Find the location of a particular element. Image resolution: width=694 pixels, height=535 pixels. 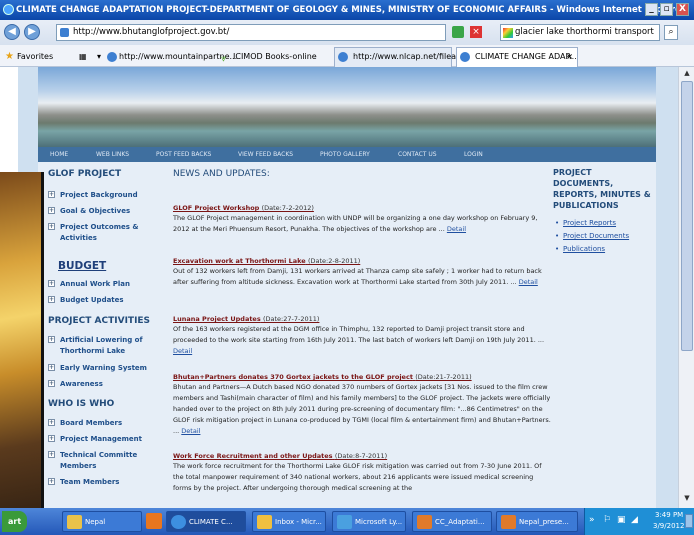

search-button: ⌕ is located at coordinates (671, 32).